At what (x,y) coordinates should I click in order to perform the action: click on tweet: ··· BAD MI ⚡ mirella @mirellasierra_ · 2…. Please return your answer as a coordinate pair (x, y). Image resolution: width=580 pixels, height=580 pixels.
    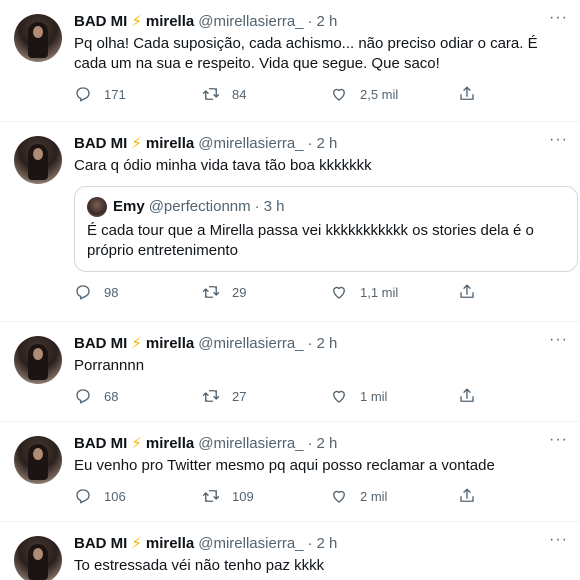
    Looking at the image, I should click on (290, 551).